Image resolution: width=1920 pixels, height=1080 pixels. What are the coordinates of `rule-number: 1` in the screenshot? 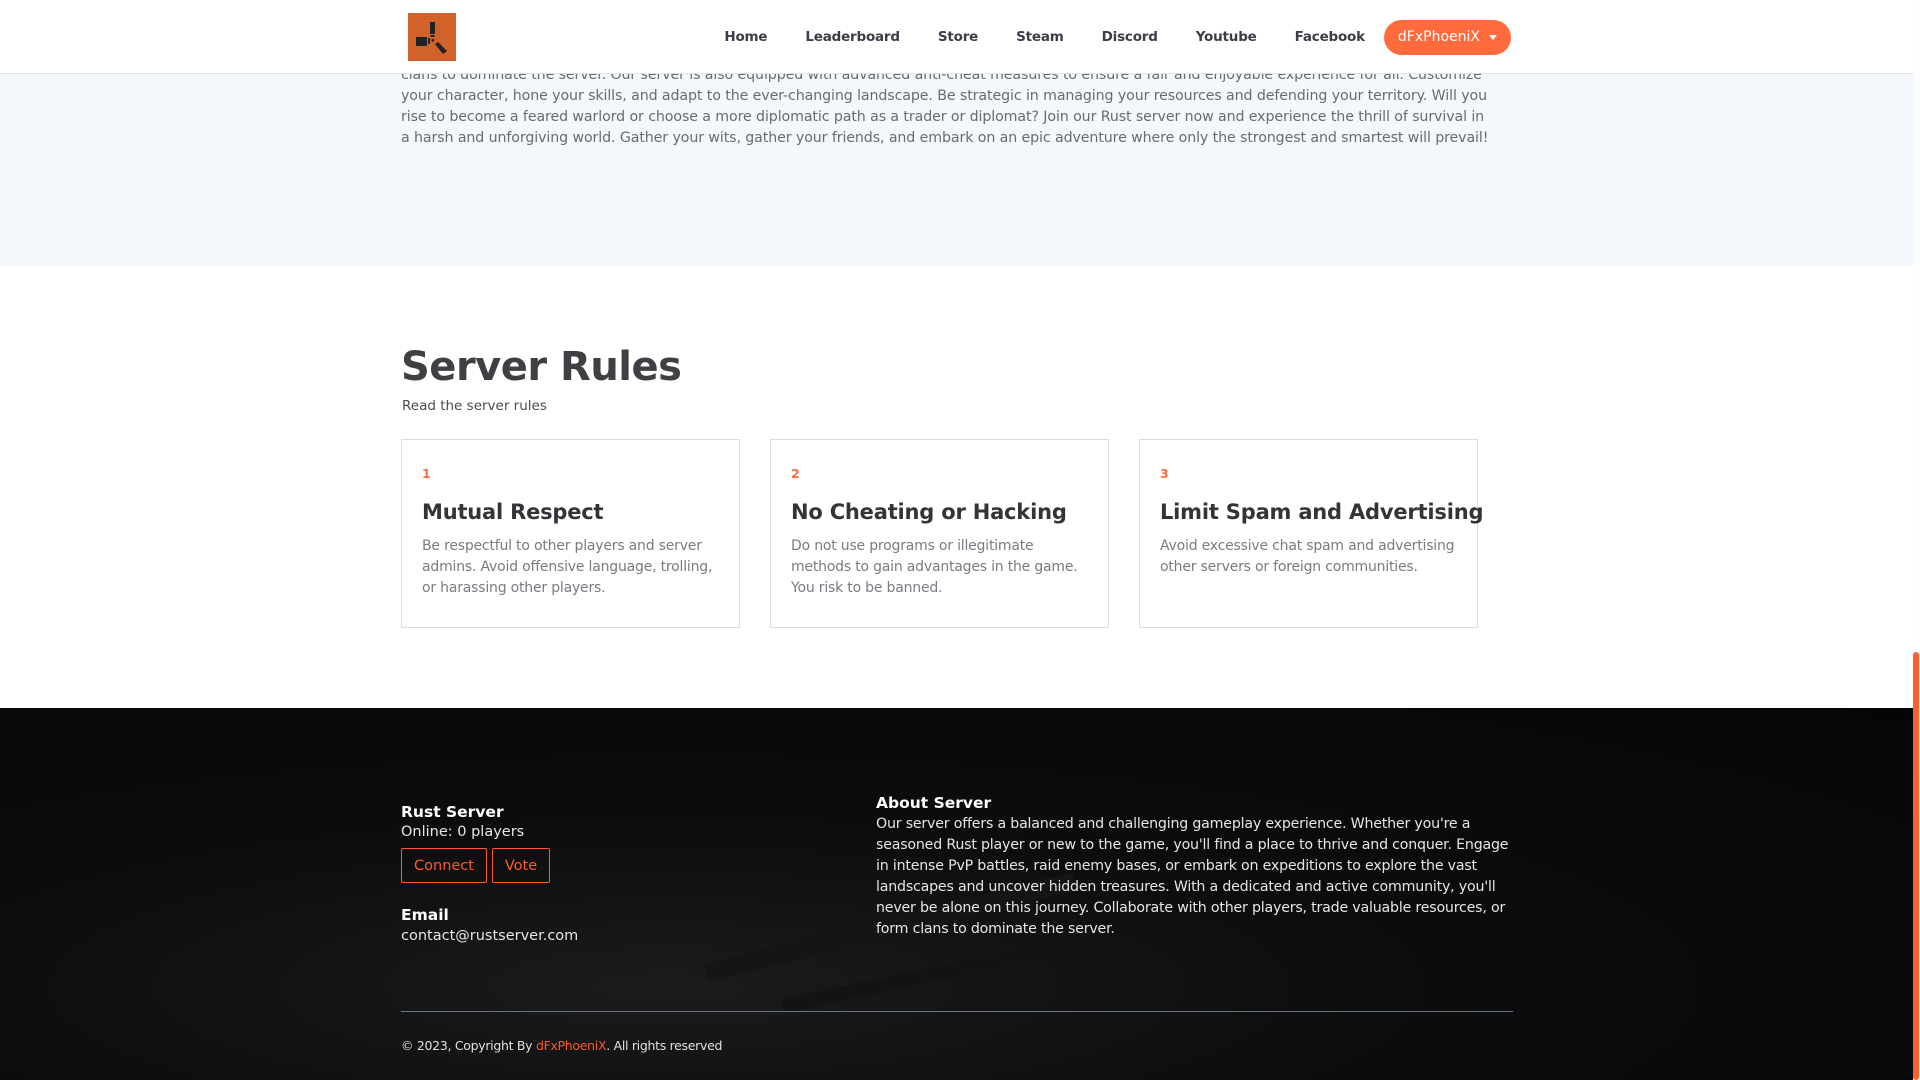 It's located at (426, 473).